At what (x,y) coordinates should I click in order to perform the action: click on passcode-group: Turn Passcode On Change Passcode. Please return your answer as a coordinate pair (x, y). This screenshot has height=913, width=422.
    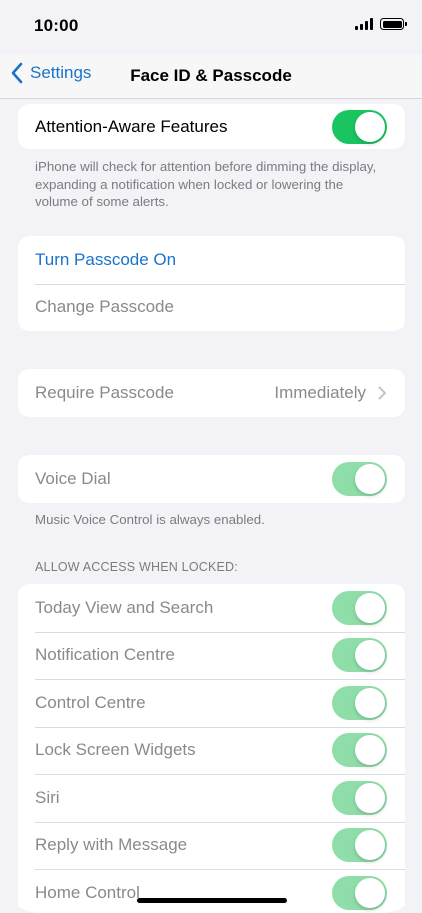
    Looking at the image, I should click on (211, 283).